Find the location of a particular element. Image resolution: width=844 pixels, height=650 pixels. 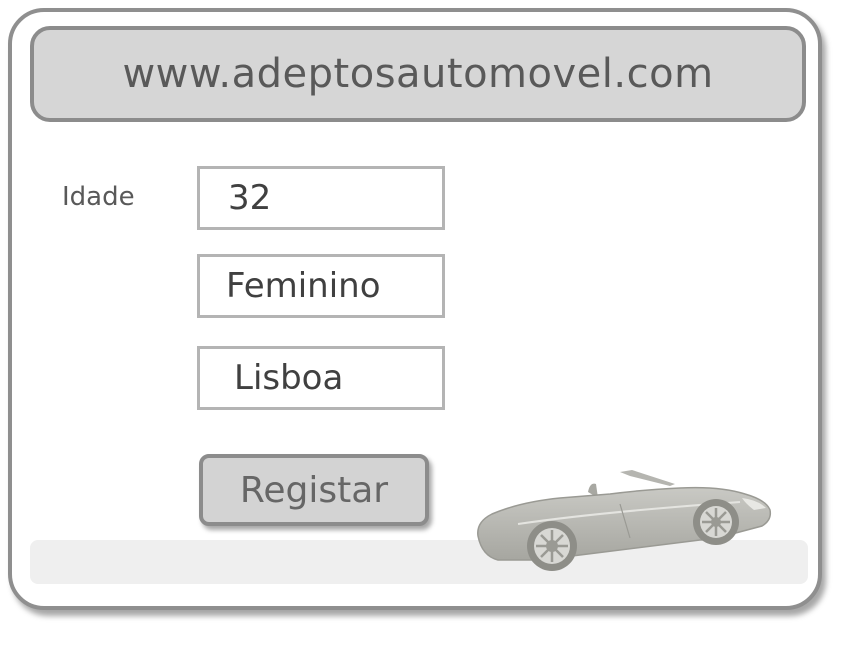

register-button: Registar is located at coordinates (314, 490).